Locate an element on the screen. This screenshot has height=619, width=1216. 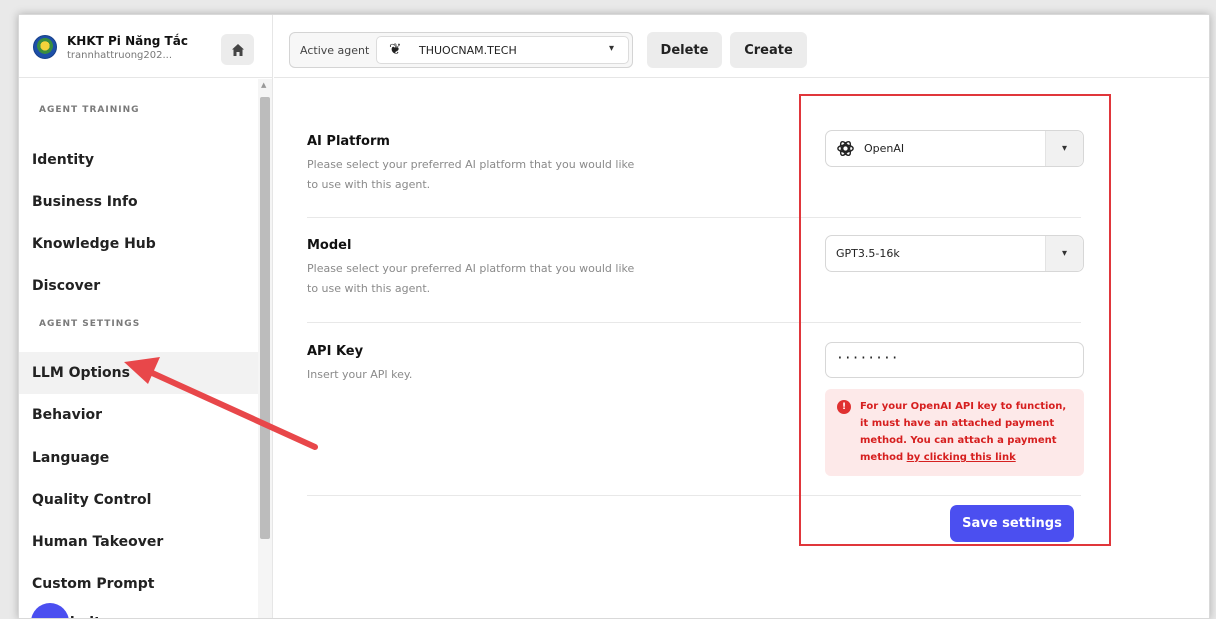
api-key-description: Insert your API key. is located at coordinates (360, 374).